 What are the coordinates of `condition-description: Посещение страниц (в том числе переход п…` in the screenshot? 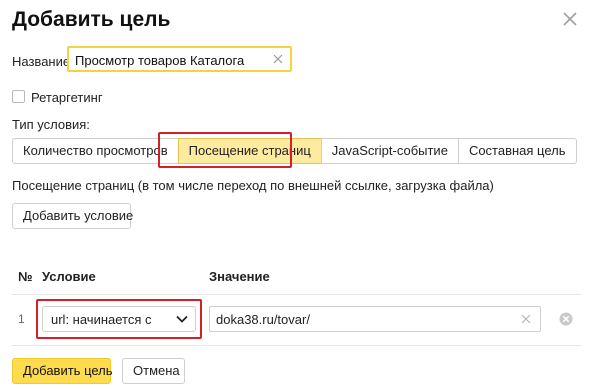 It's located at (253, 185).